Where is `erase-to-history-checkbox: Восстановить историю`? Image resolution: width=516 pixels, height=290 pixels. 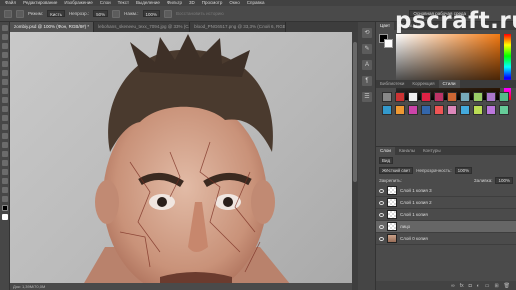
erase-to-history-checkbox: Восстановить историю is located at coordinates (200, 13).